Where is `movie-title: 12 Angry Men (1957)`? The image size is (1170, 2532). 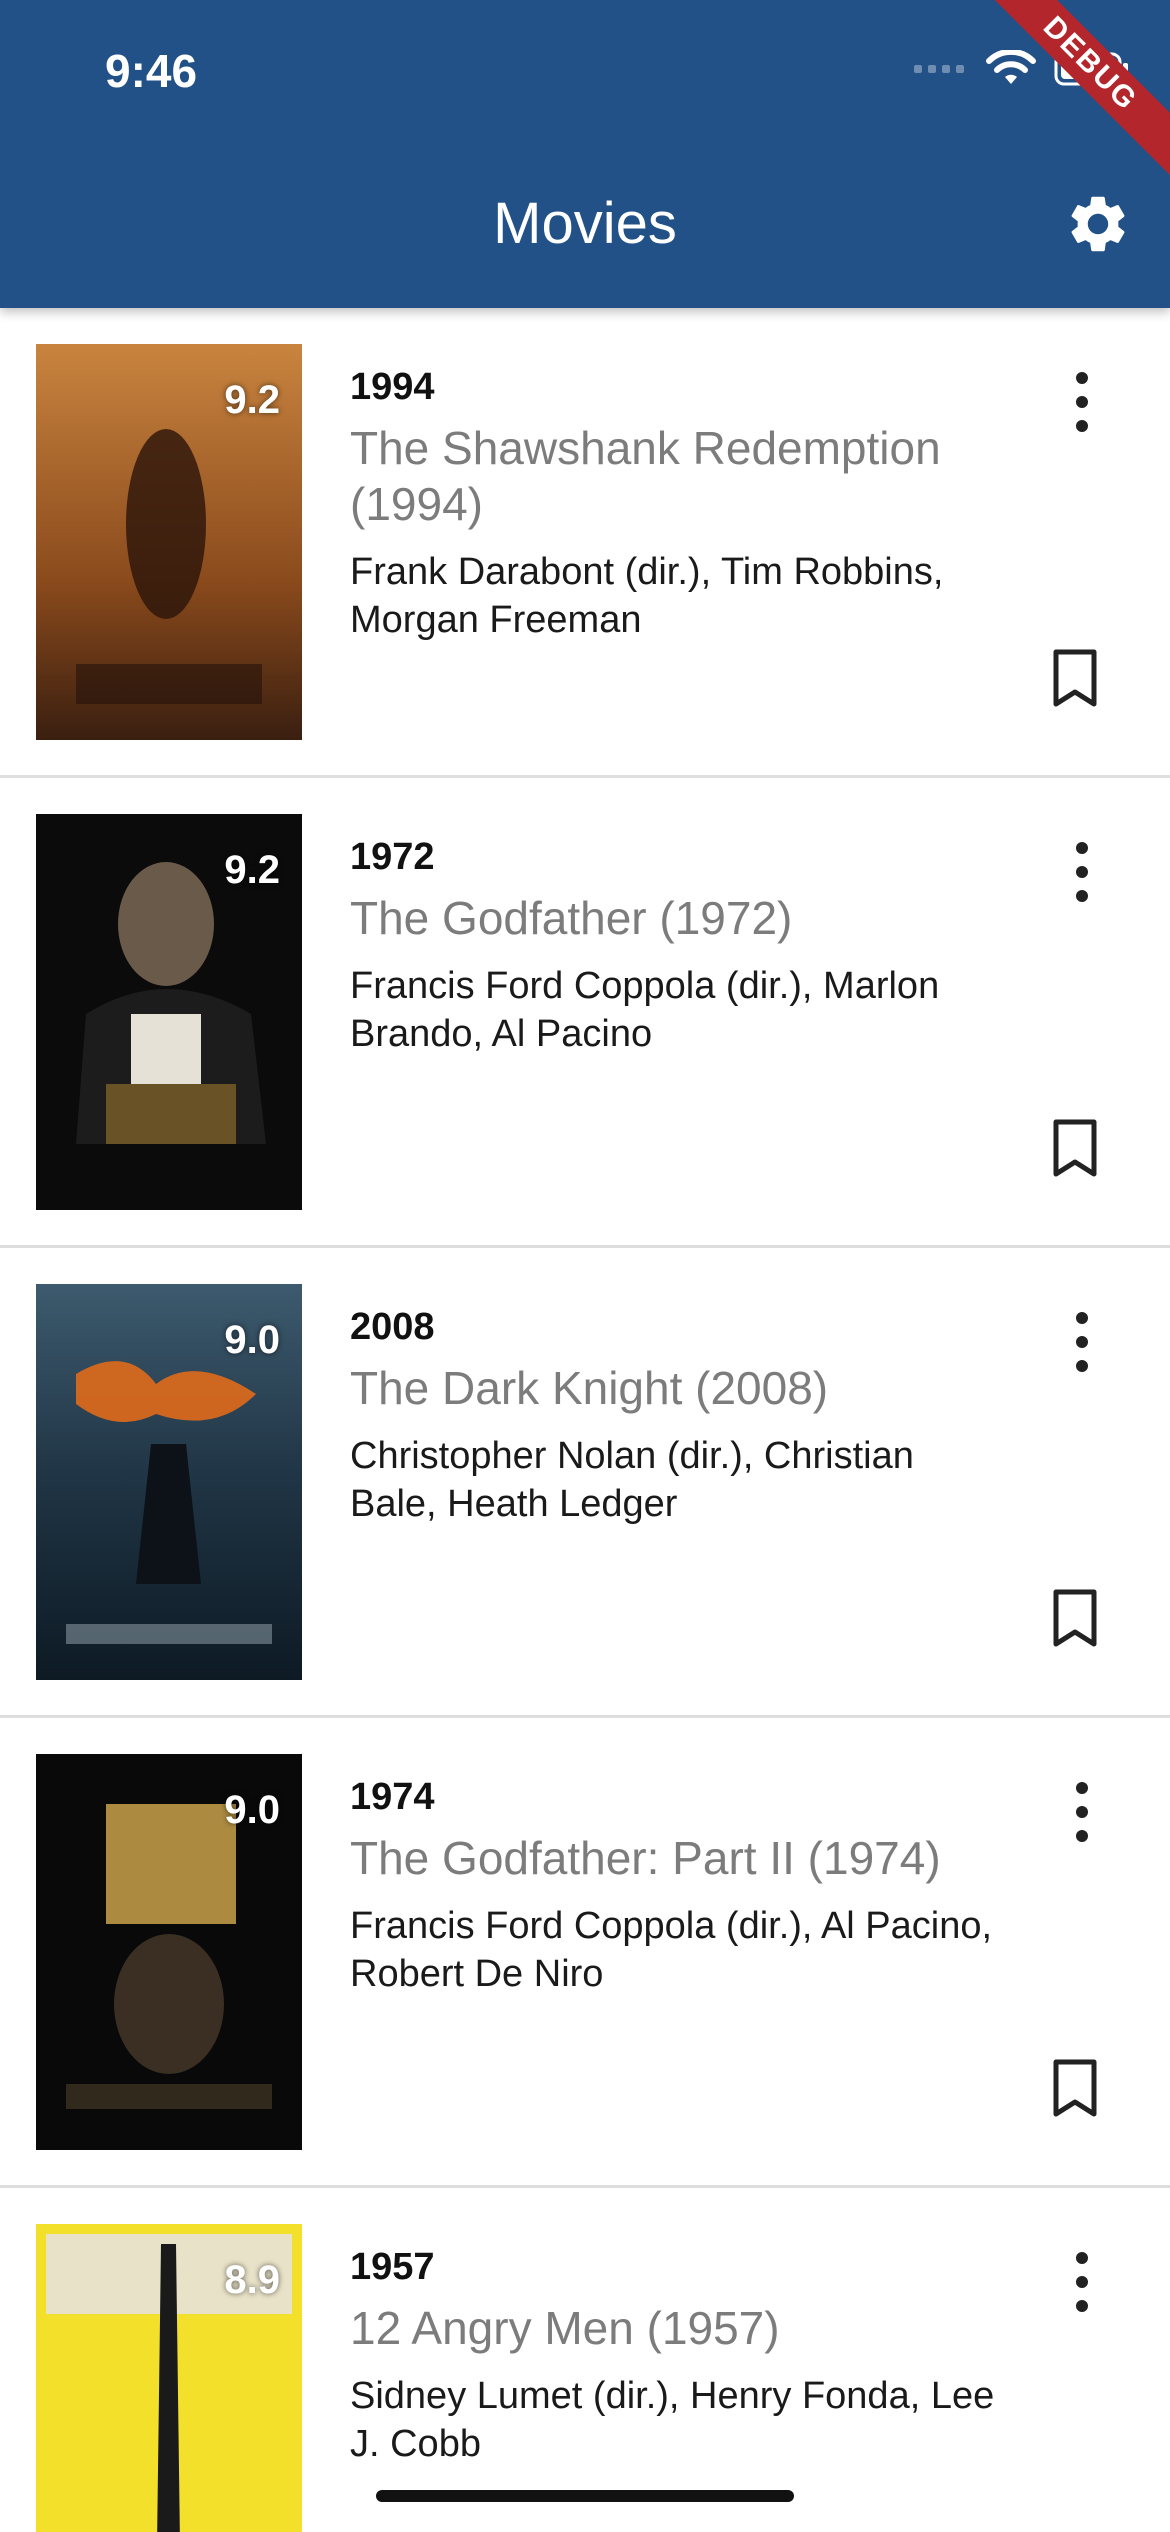
movie-title: 12 Angry Men (1957) is located at coordinates (565, 2328).